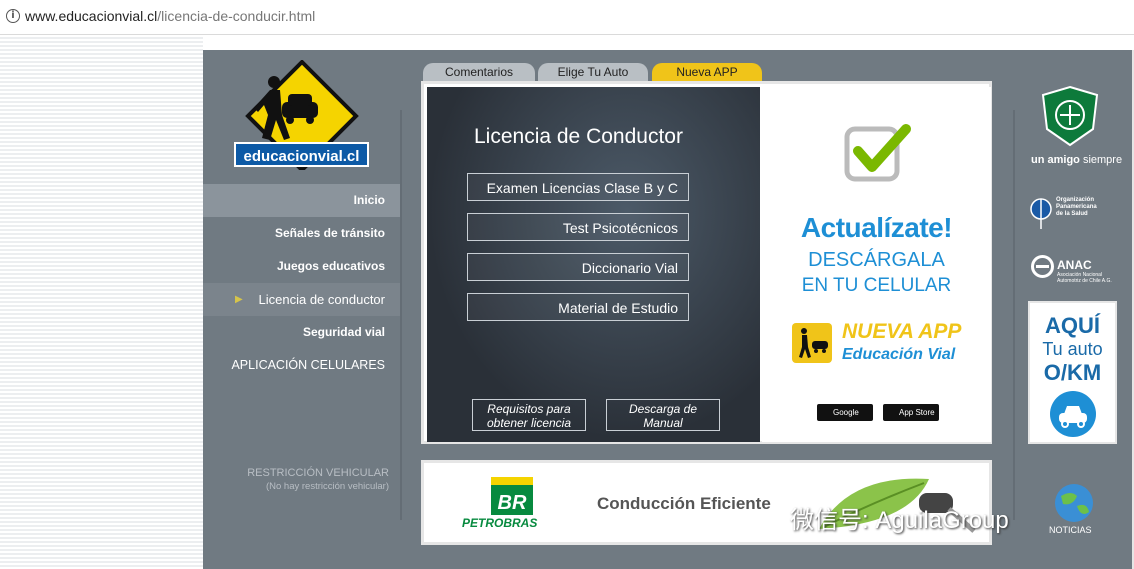 The width and height of the screenshot is (1134, 569). Describe the element at coordinates (500, 523) in the screenshot. I see `petrobras-brand: PETROBRAS` at that location.